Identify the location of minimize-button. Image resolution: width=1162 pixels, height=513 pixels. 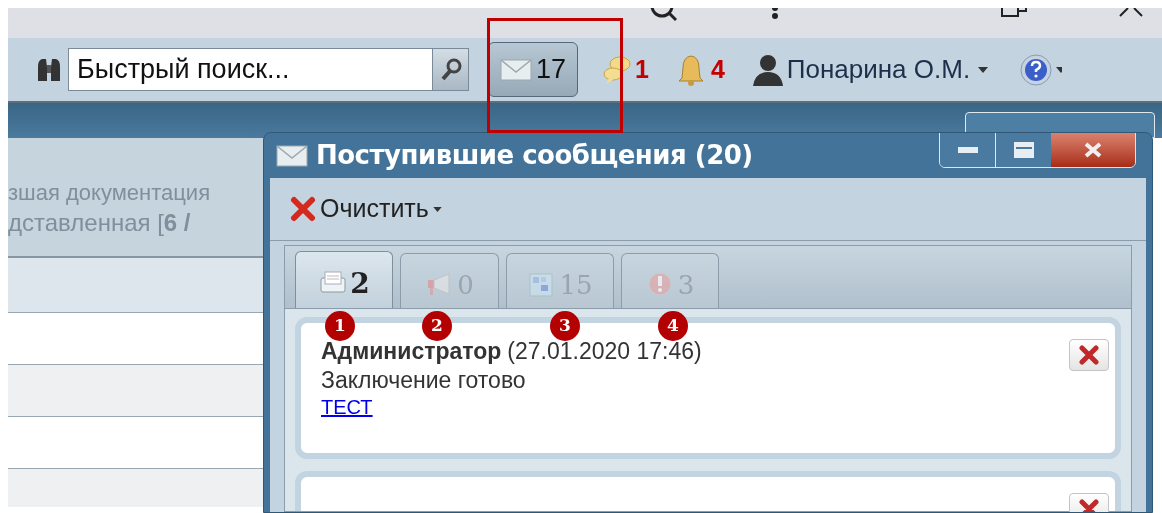
(968, 150).